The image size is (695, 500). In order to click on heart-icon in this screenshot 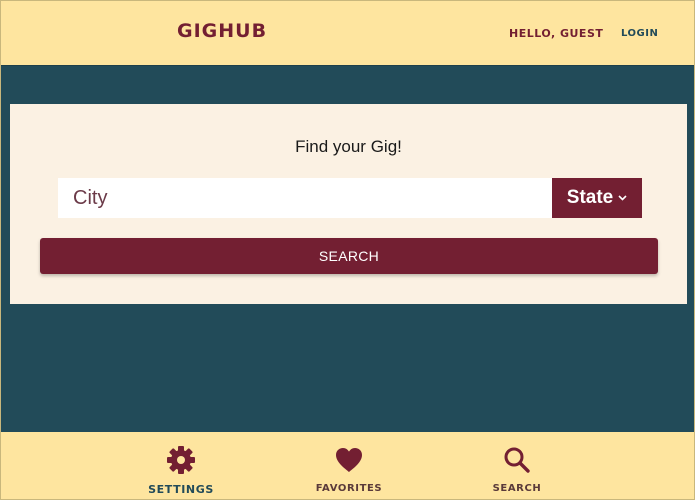, I will do `click(349, 460)`.